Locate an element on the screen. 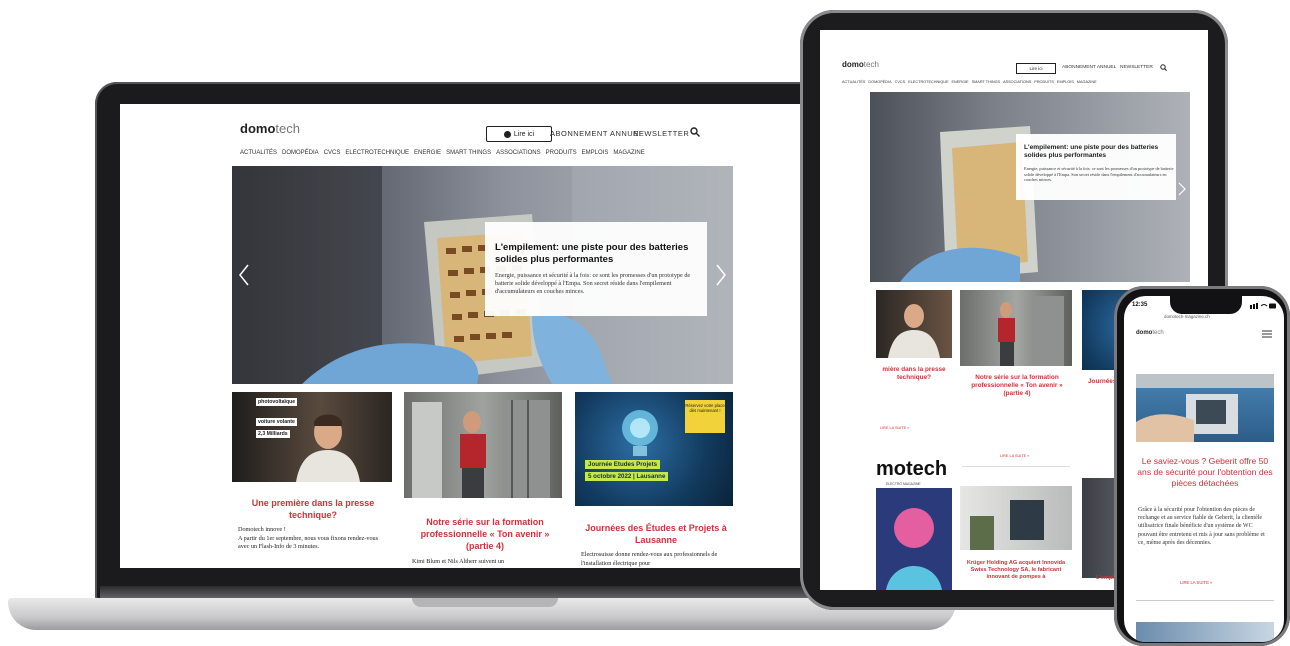 The image size is (1290, 646). magazine-logo: motech is located at coordinates (912, 470).